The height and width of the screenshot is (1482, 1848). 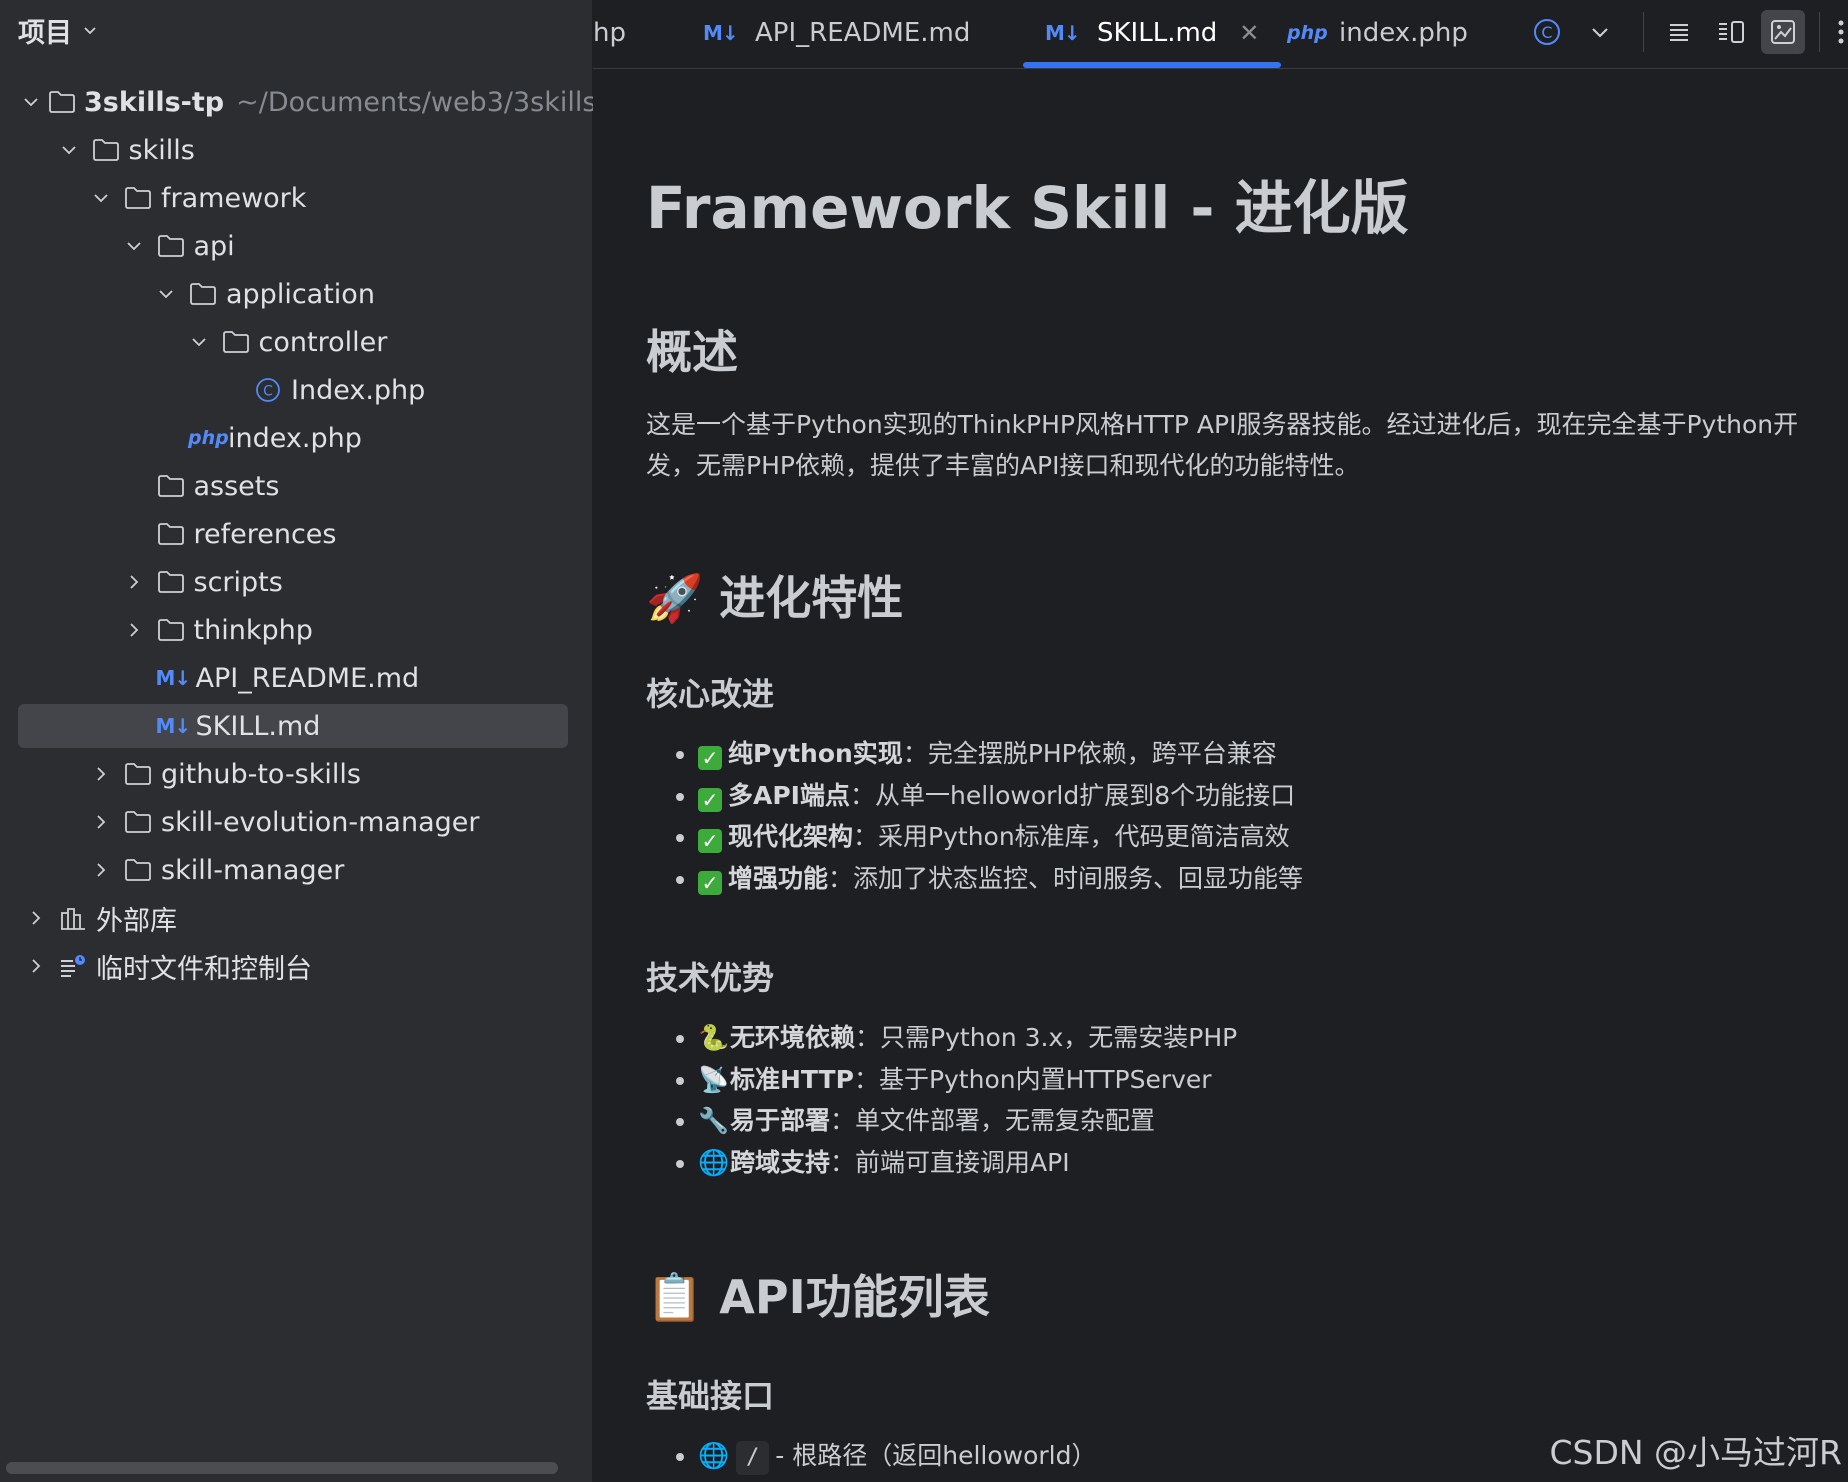 I want to click on tree-item: scripts, so click(x=296, y=582).